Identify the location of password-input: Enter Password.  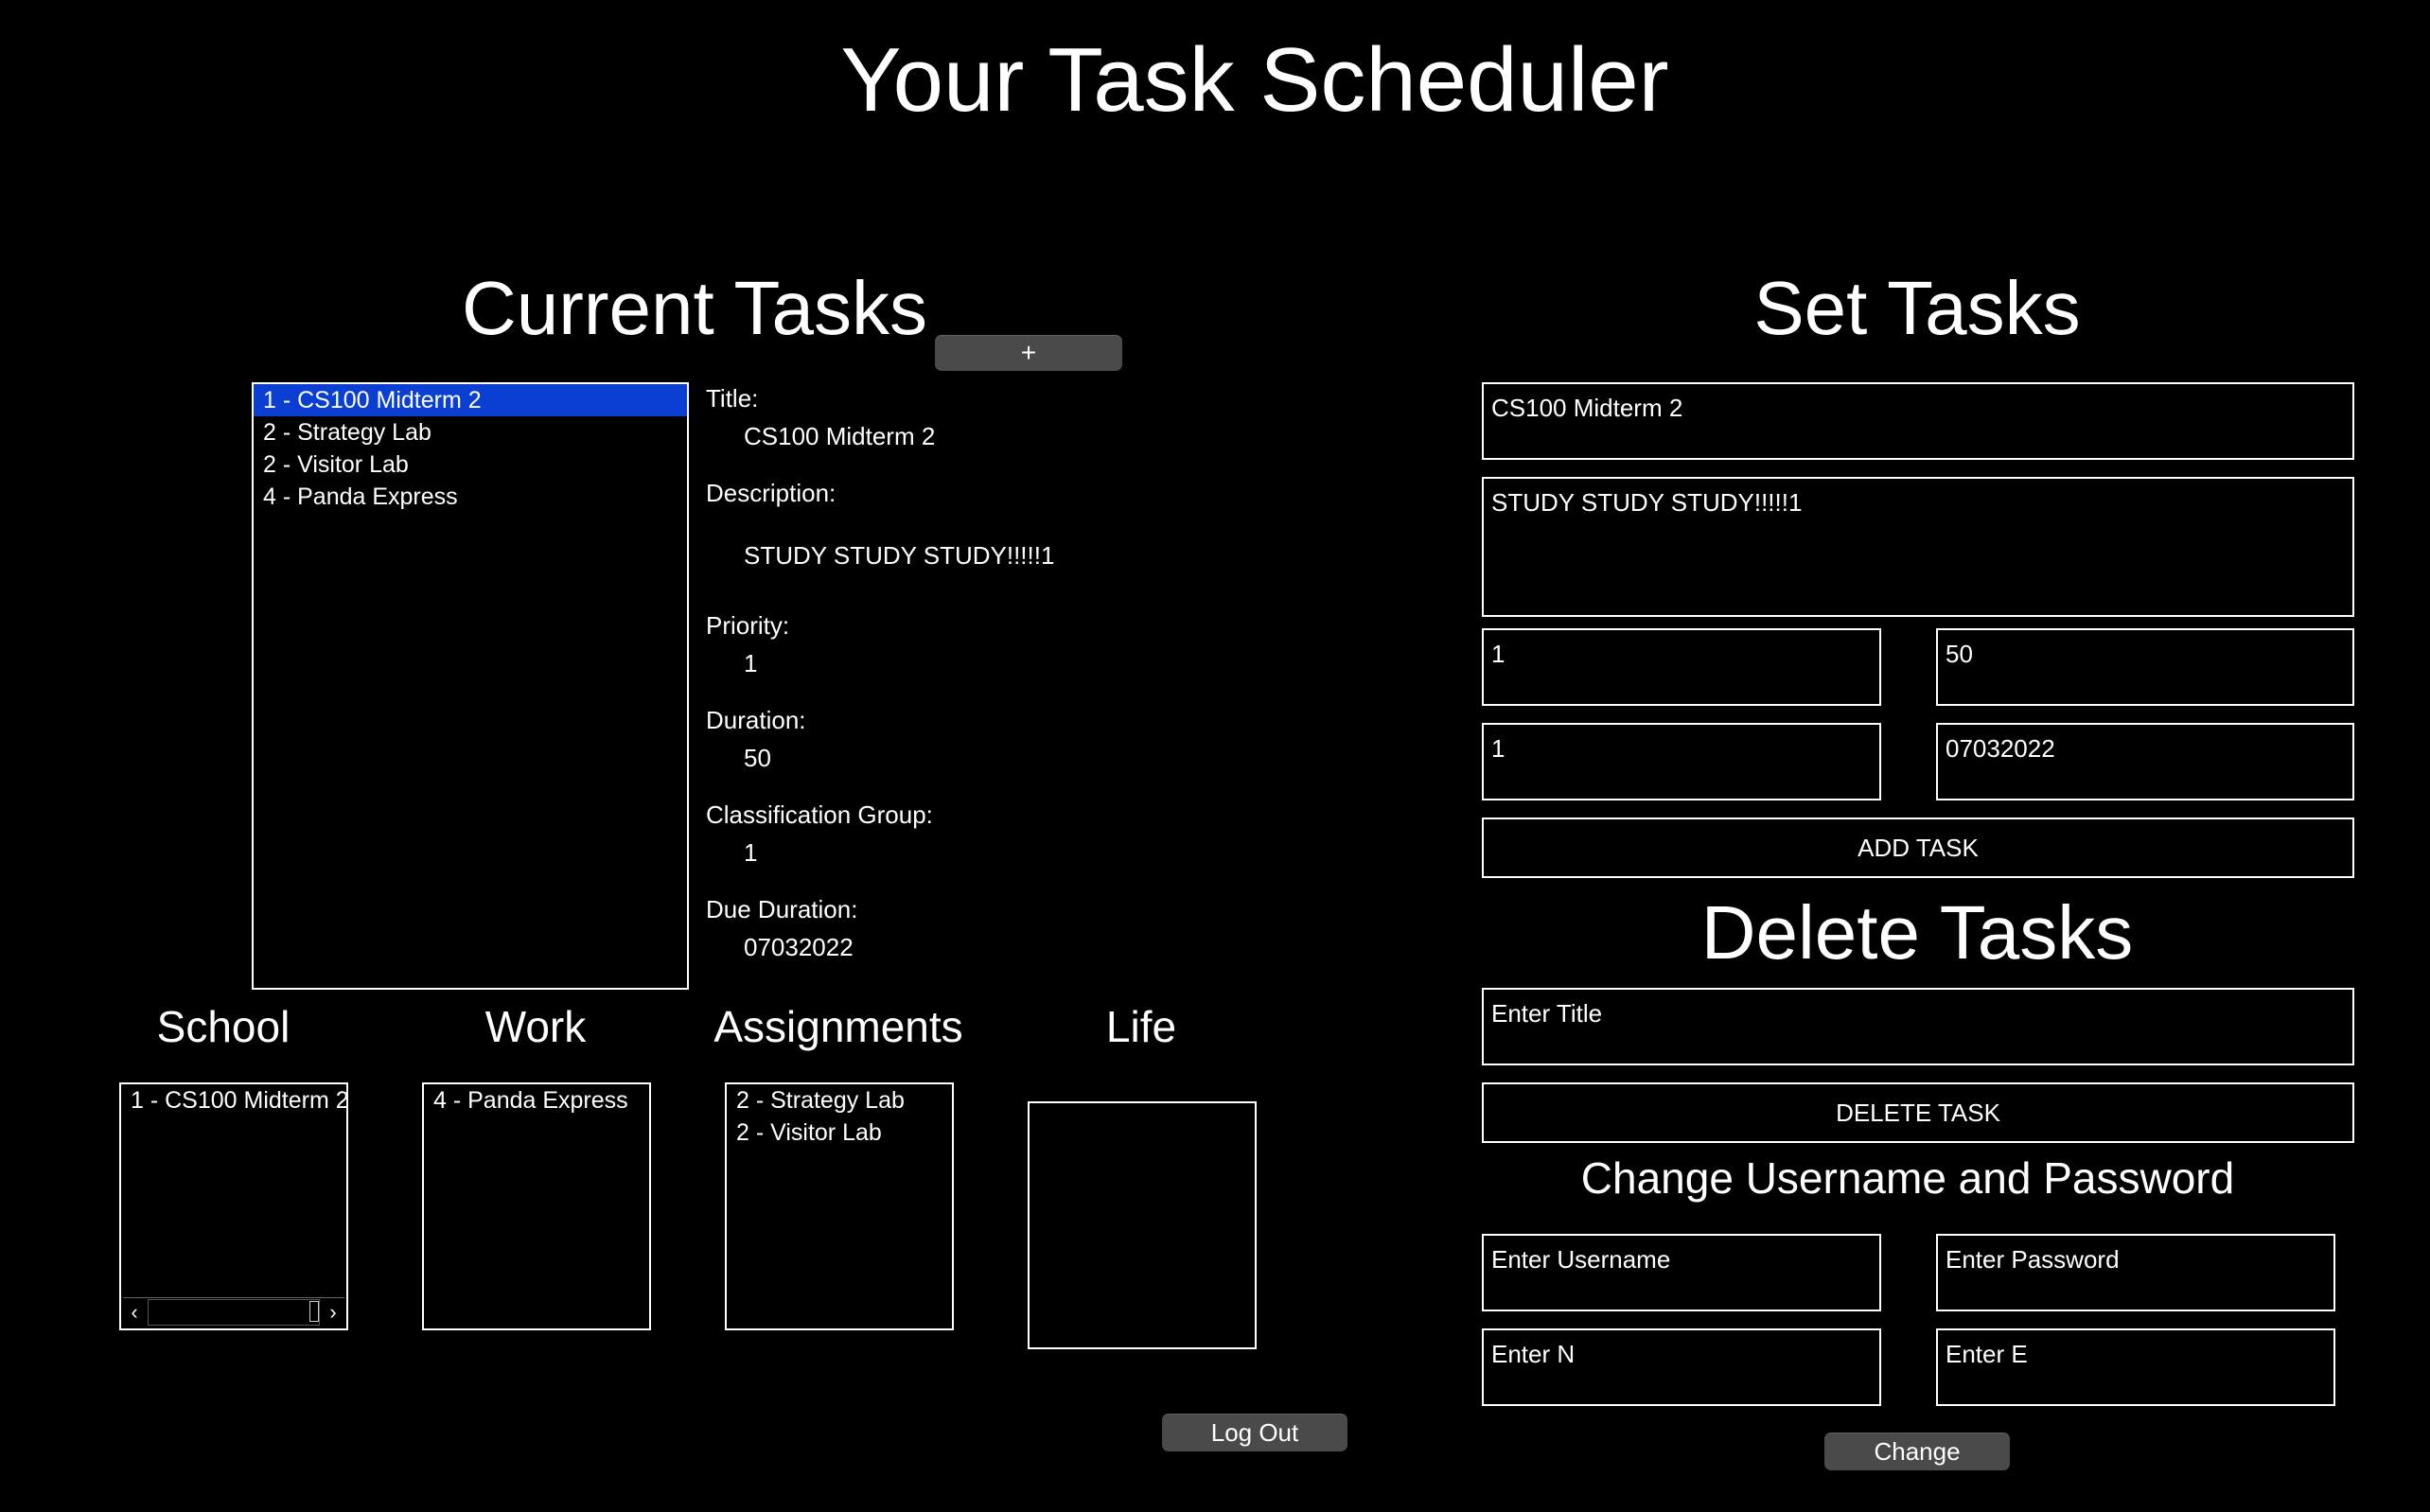
(2135, 1273).